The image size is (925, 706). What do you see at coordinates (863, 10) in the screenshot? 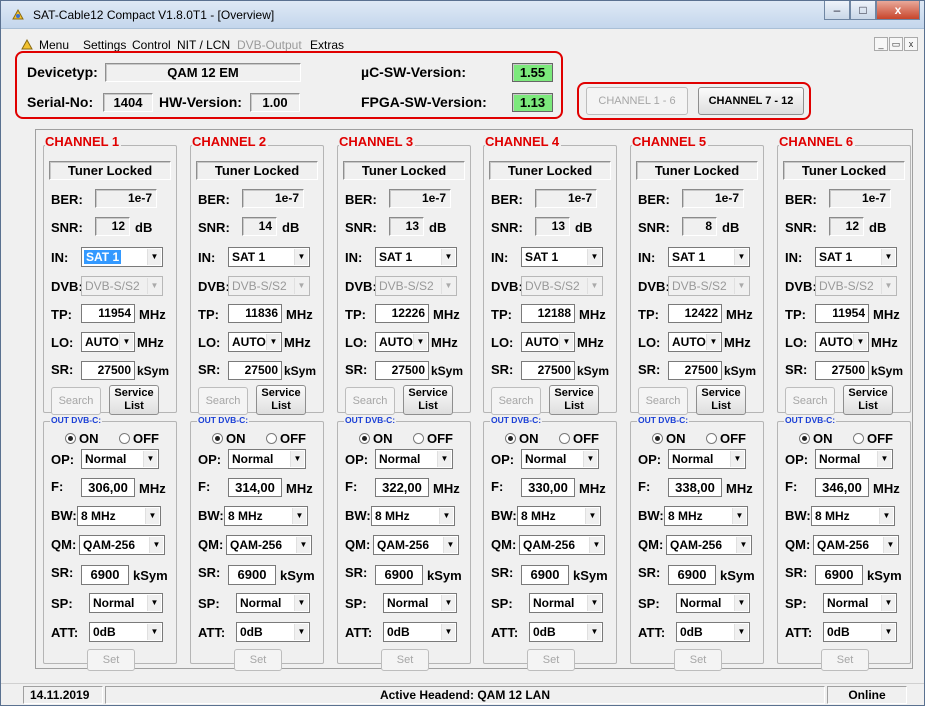
I see `maximize-button: □` at bounding box center [863, 10].